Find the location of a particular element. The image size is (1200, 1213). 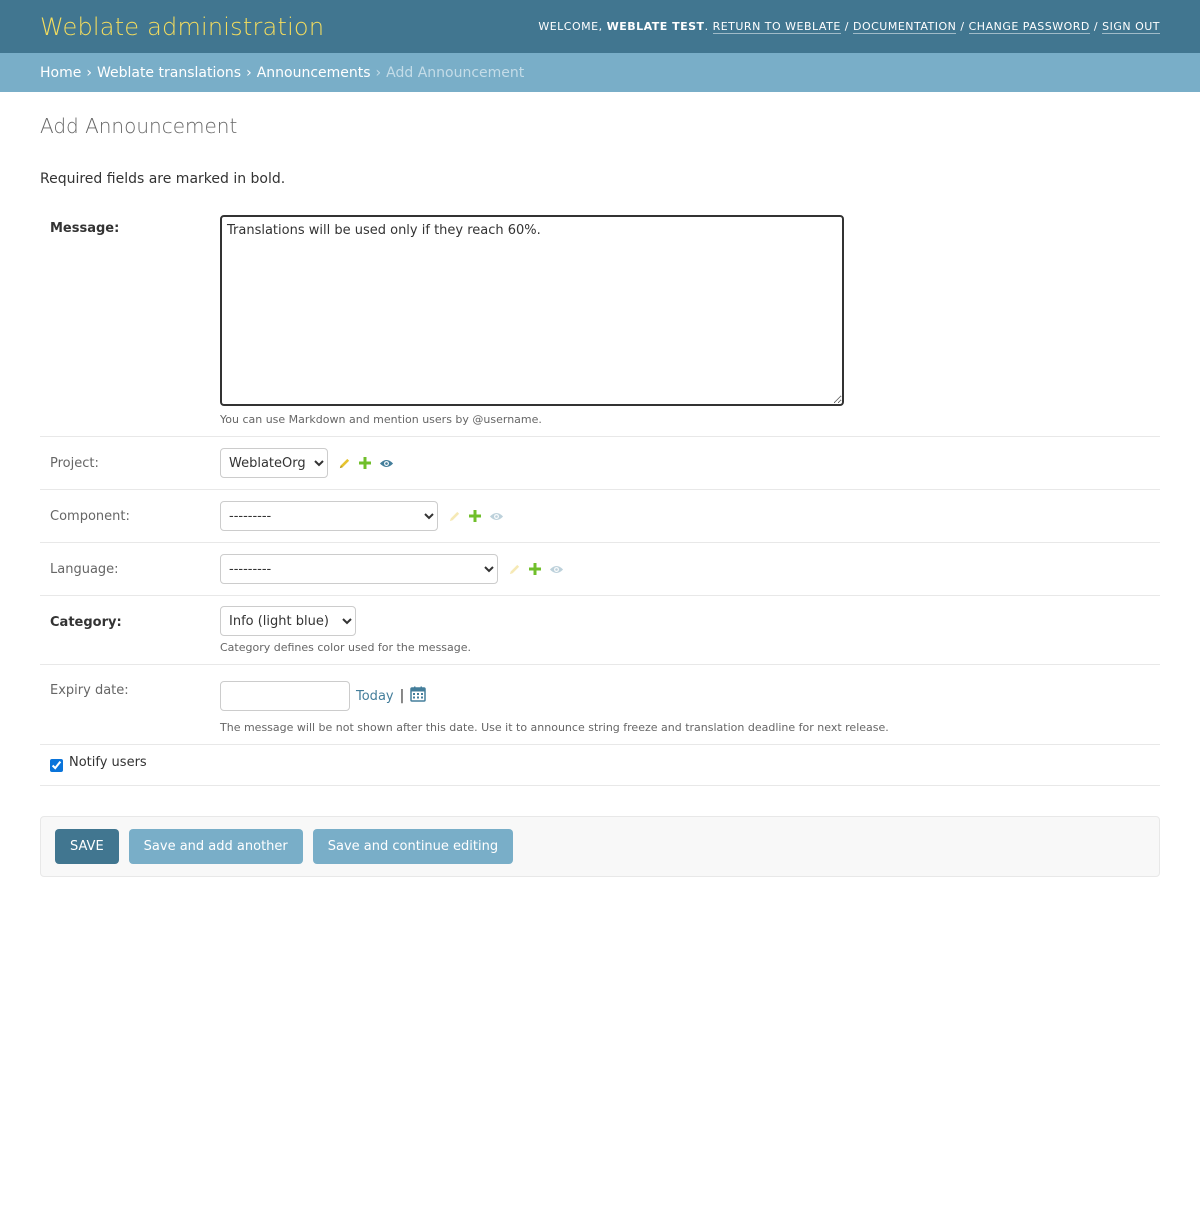

expiry-label: Expiry date: is located at coordinates (89, 690).